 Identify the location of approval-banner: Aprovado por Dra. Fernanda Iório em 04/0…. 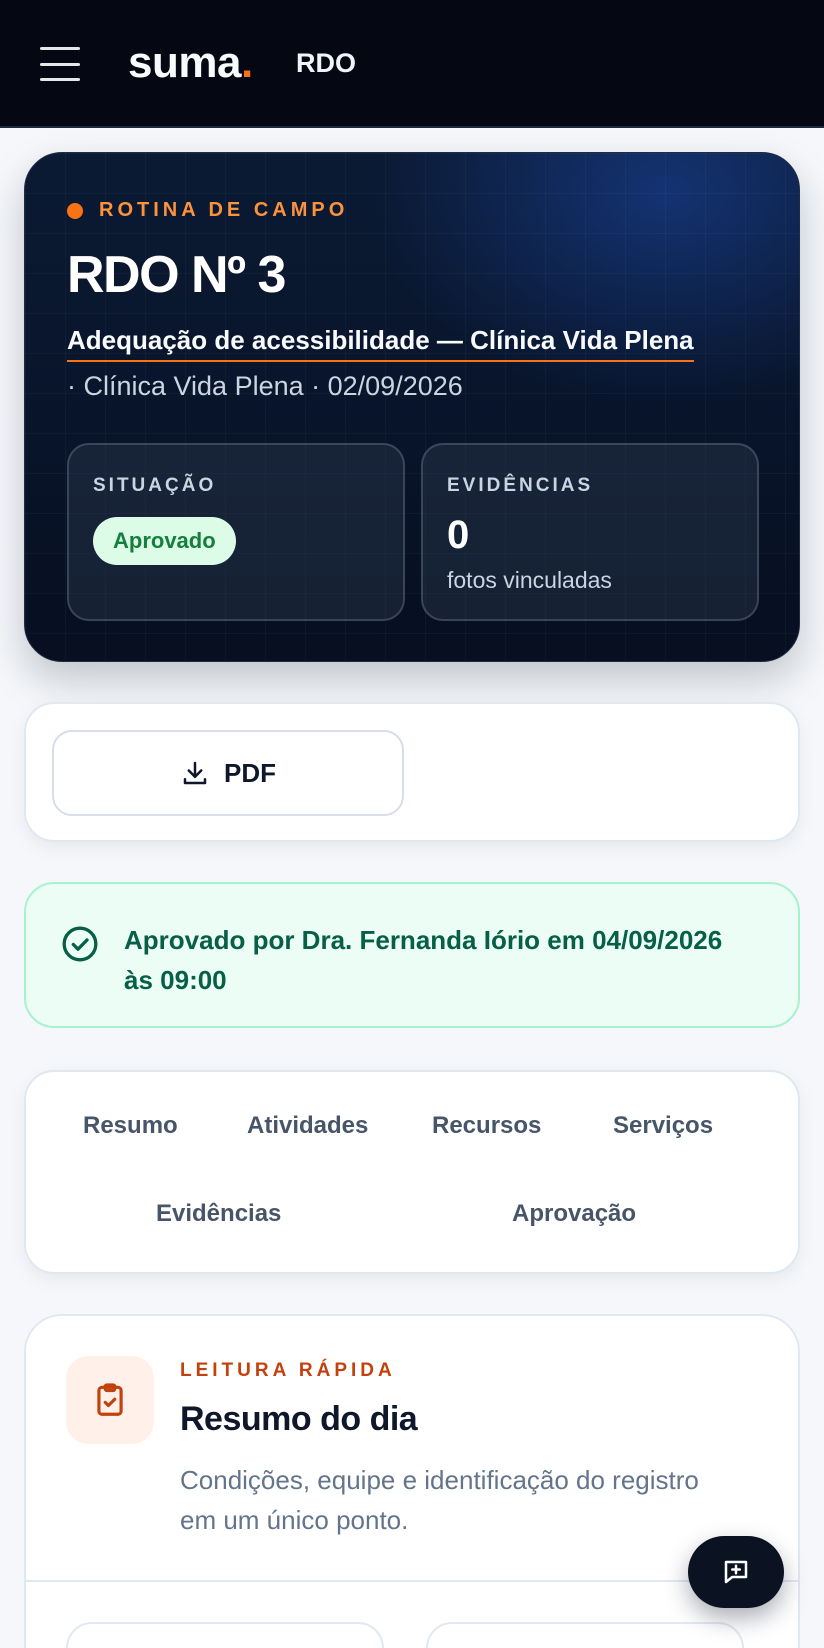
(412, 955).